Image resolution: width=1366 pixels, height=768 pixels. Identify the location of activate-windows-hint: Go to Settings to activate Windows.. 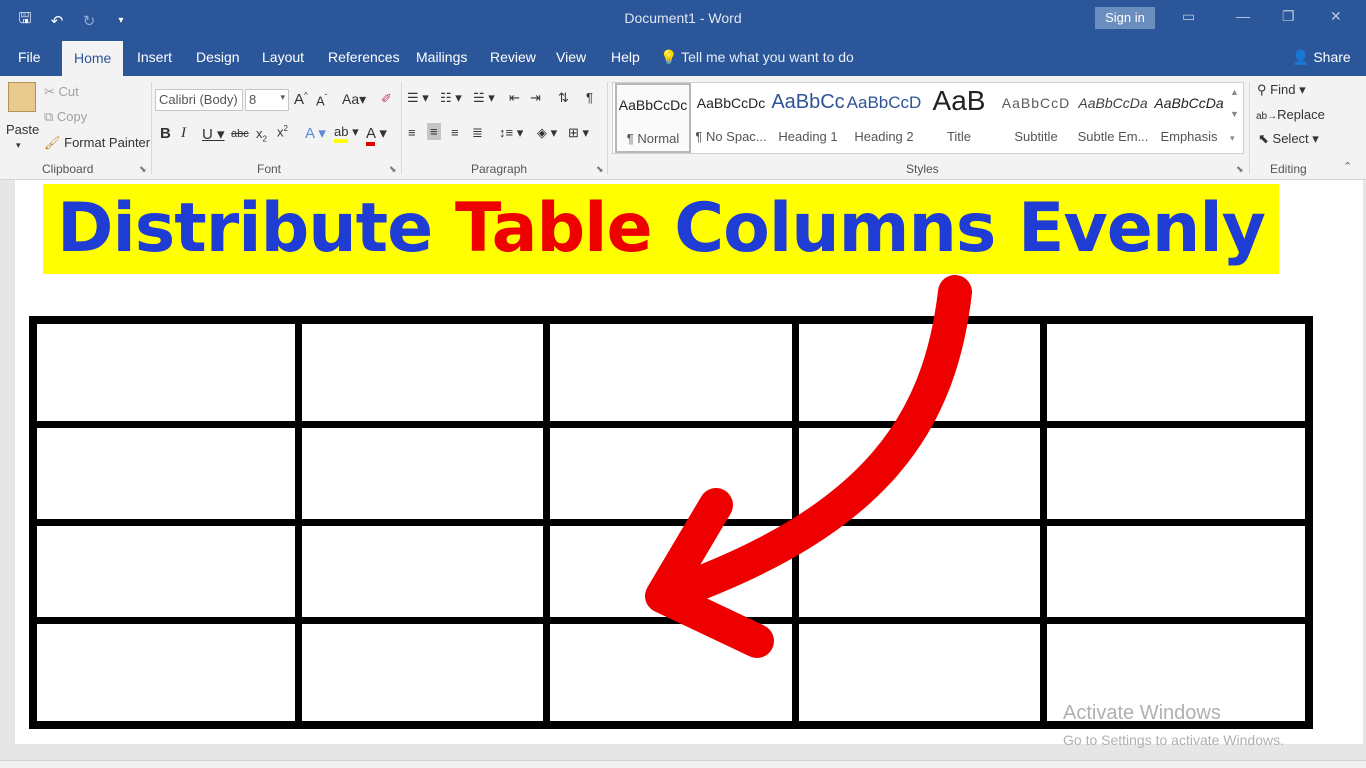
(1173, 740).